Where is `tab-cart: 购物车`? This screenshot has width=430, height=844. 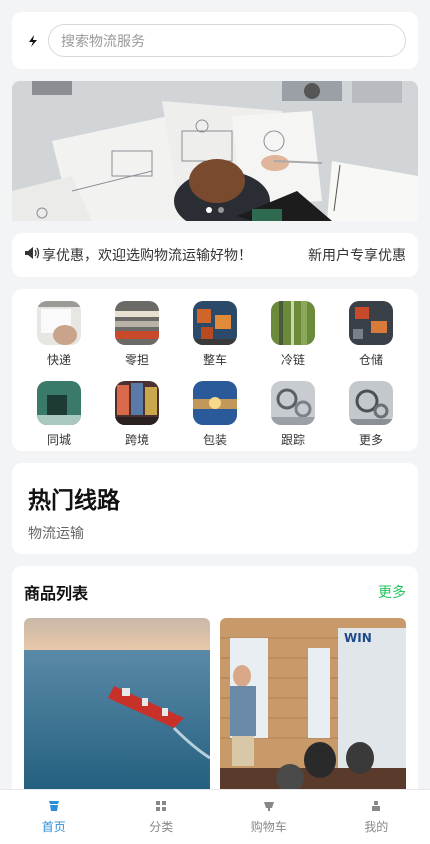
tab-cart: 购物车 is located at coordinates (269, 817).